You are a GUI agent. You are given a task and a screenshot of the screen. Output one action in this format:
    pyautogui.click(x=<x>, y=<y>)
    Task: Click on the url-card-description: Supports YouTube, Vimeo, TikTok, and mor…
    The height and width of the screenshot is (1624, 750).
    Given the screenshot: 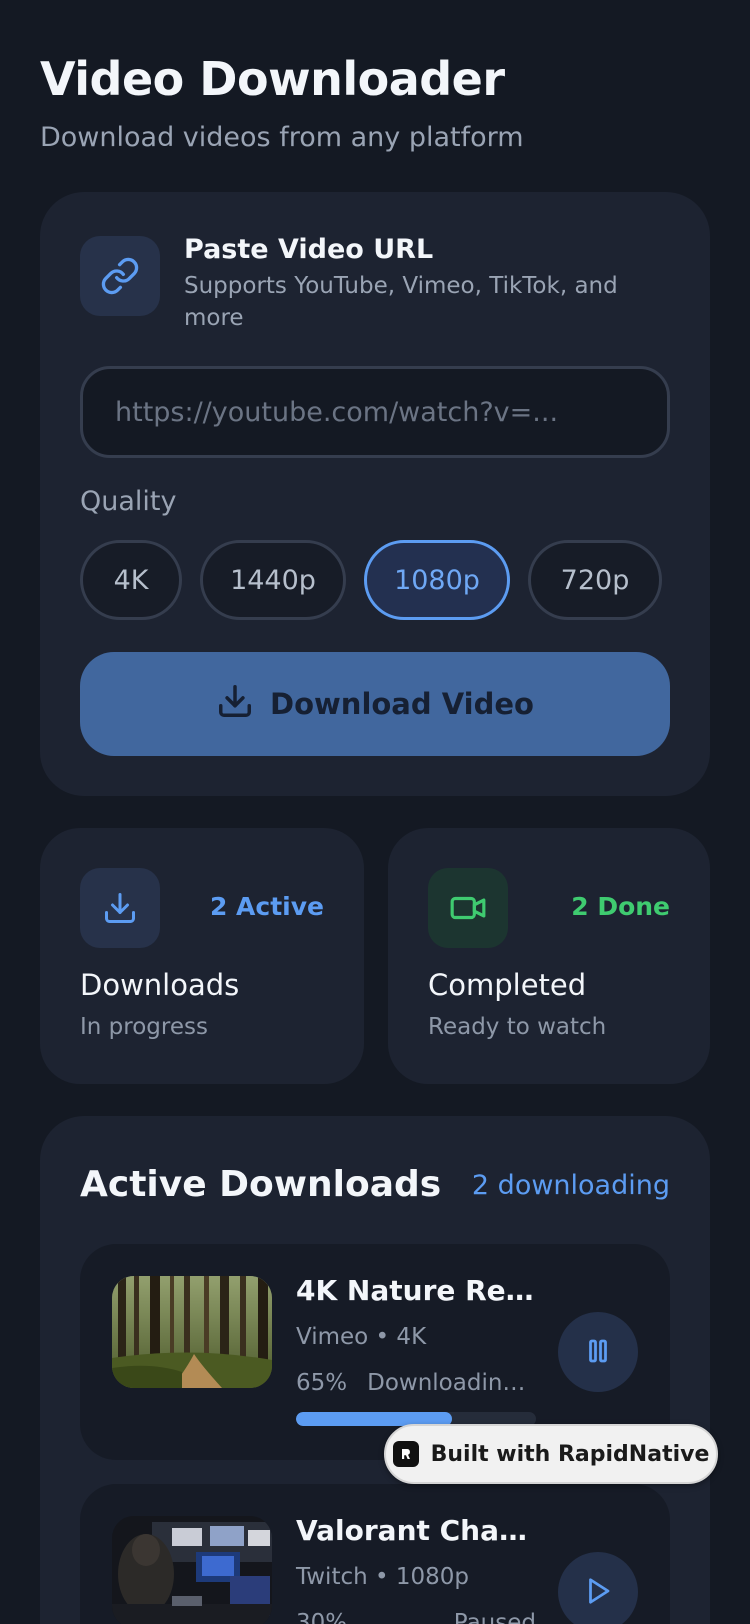 What is the action you would take?
    pyautogui.click(x=401, y=302)
    